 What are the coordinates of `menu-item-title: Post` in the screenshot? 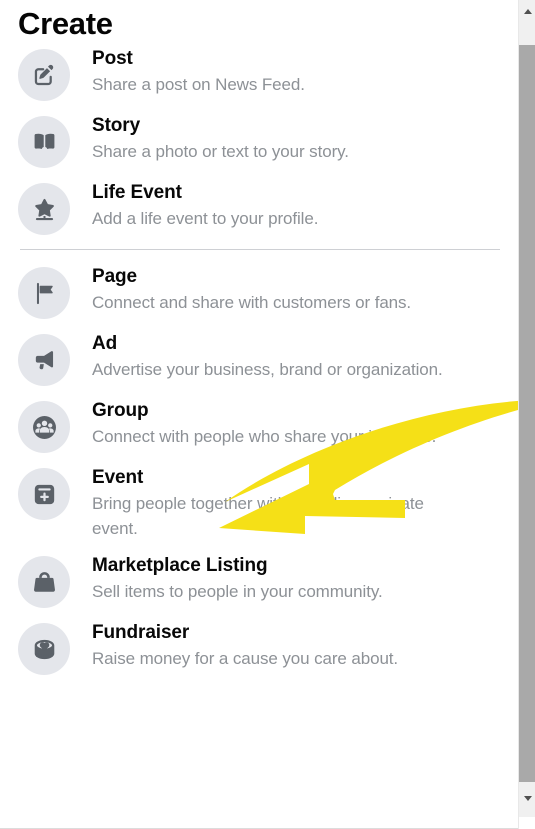 It's located at (112, 58).